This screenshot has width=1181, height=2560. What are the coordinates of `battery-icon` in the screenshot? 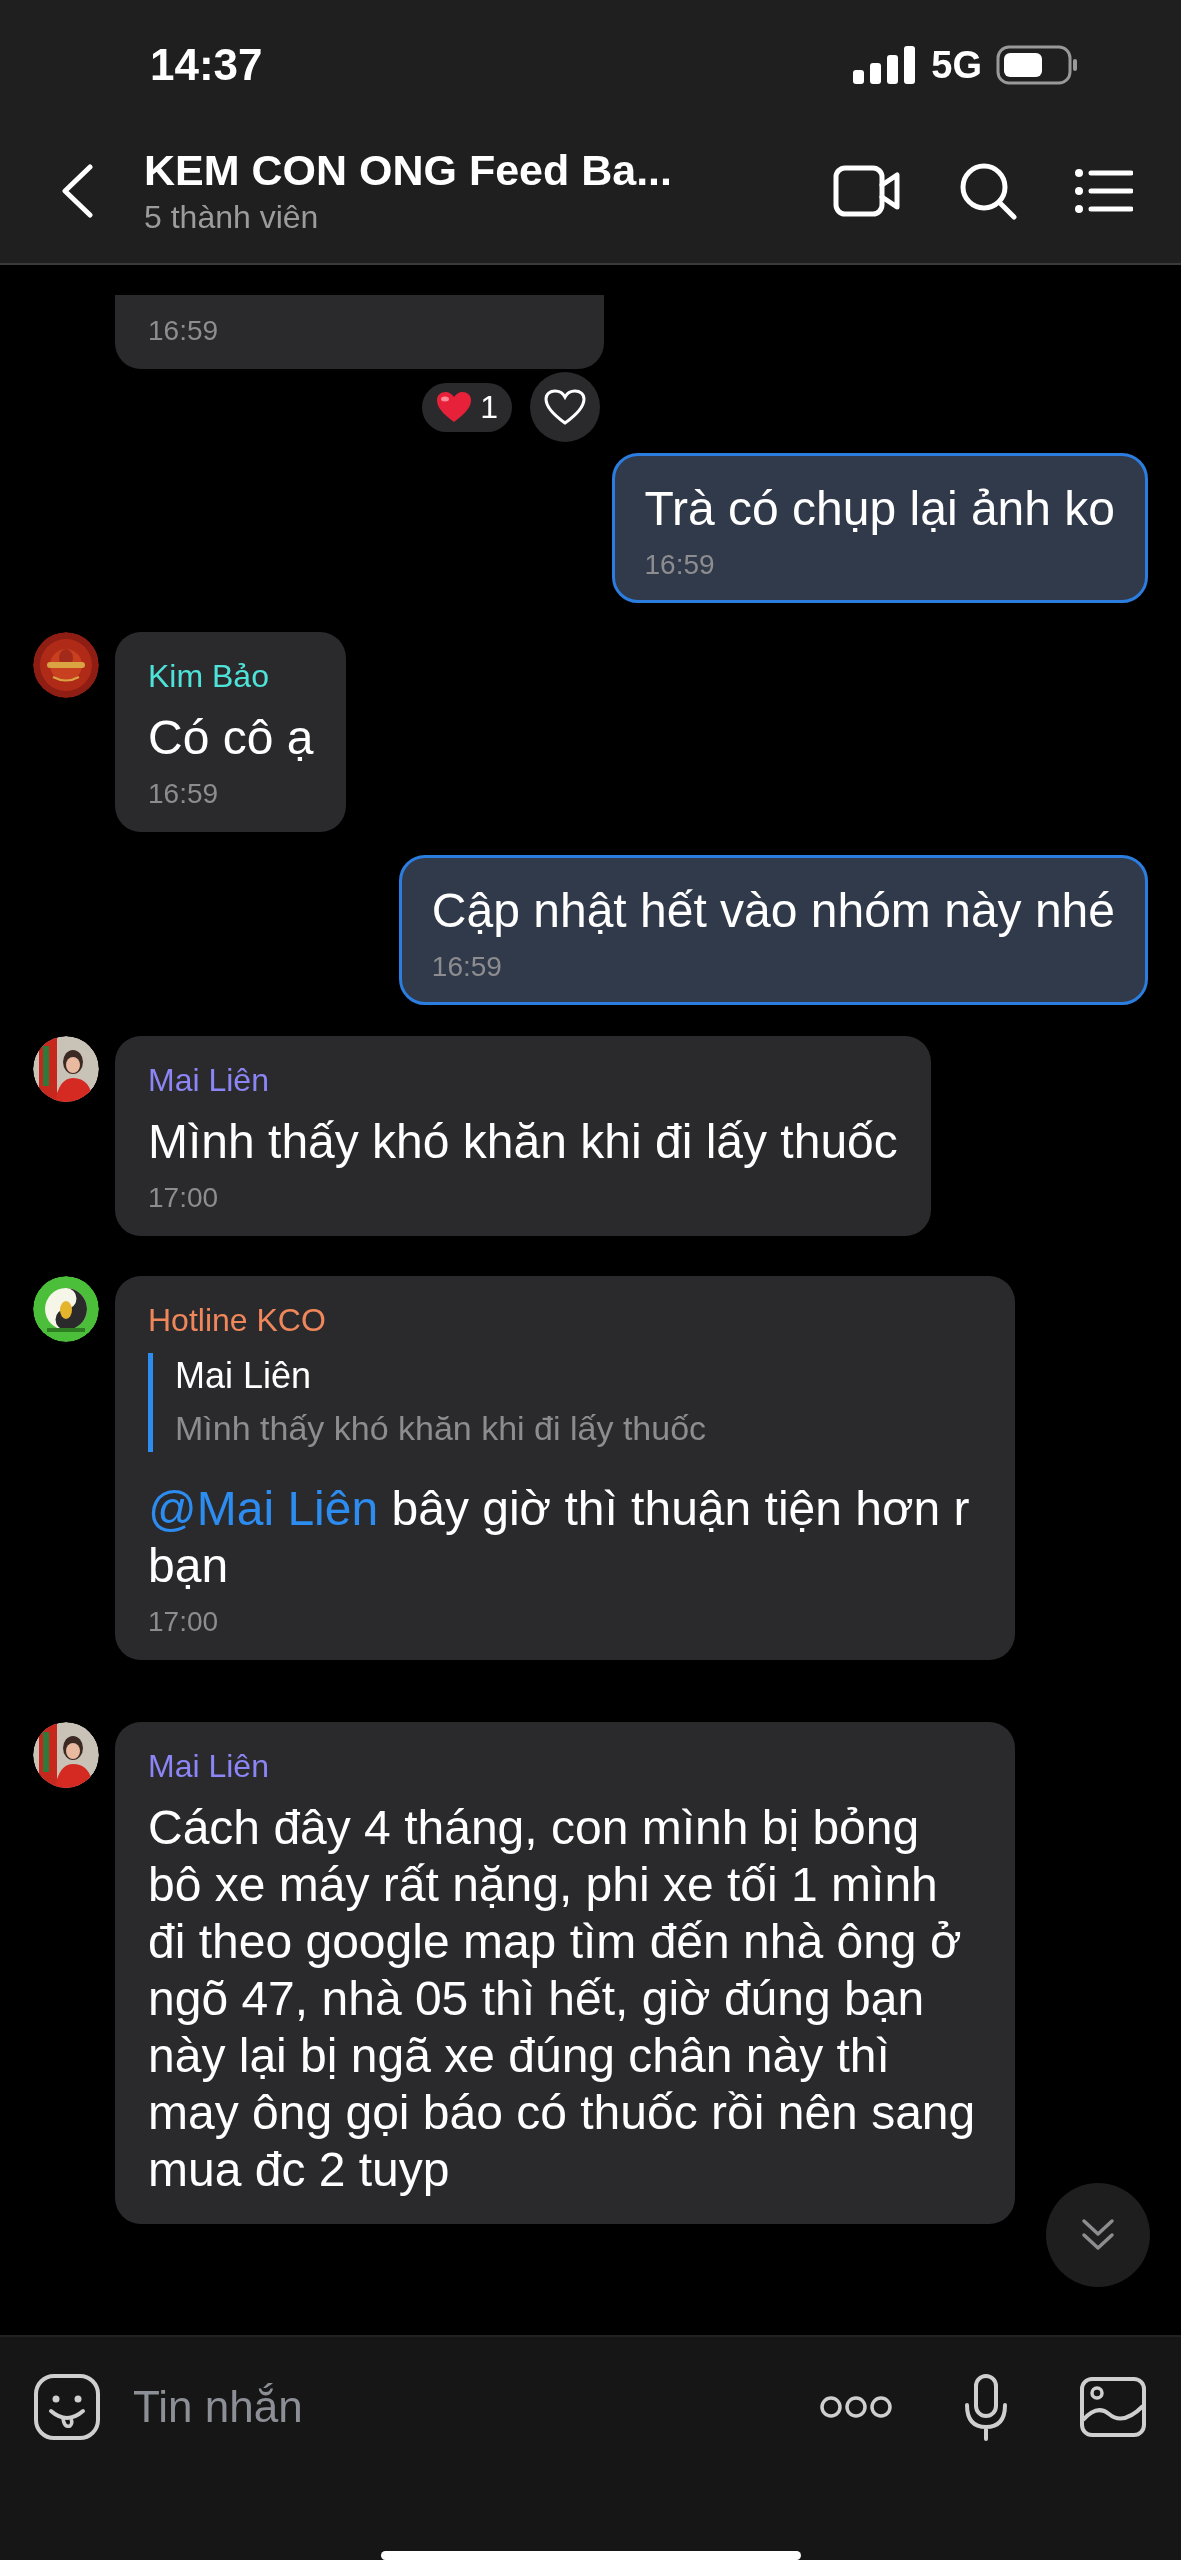 It's located at (1037, 65).